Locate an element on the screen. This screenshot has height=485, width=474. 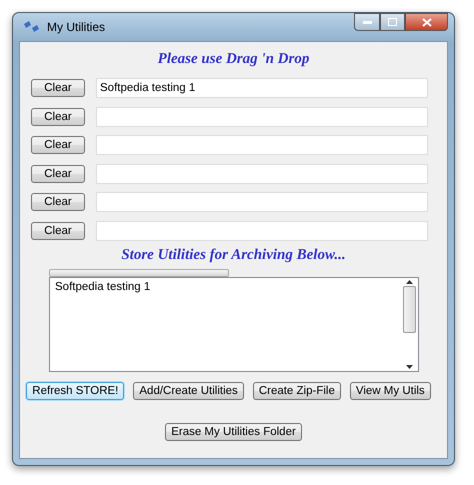
button: Erase My Utilities Folder is located at coordinates (233, 432).